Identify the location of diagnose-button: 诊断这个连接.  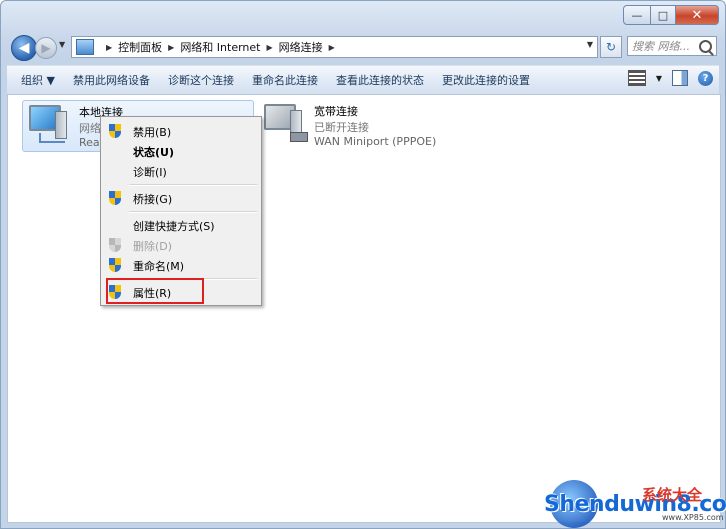
(201, 80).